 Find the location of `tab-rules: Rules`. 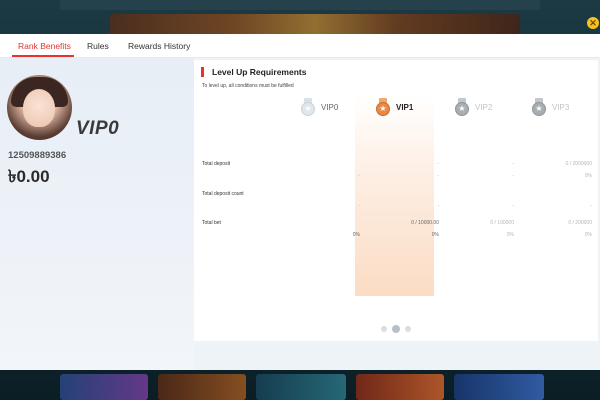

tab-rules: Rules is located at coordinates (98, 46).